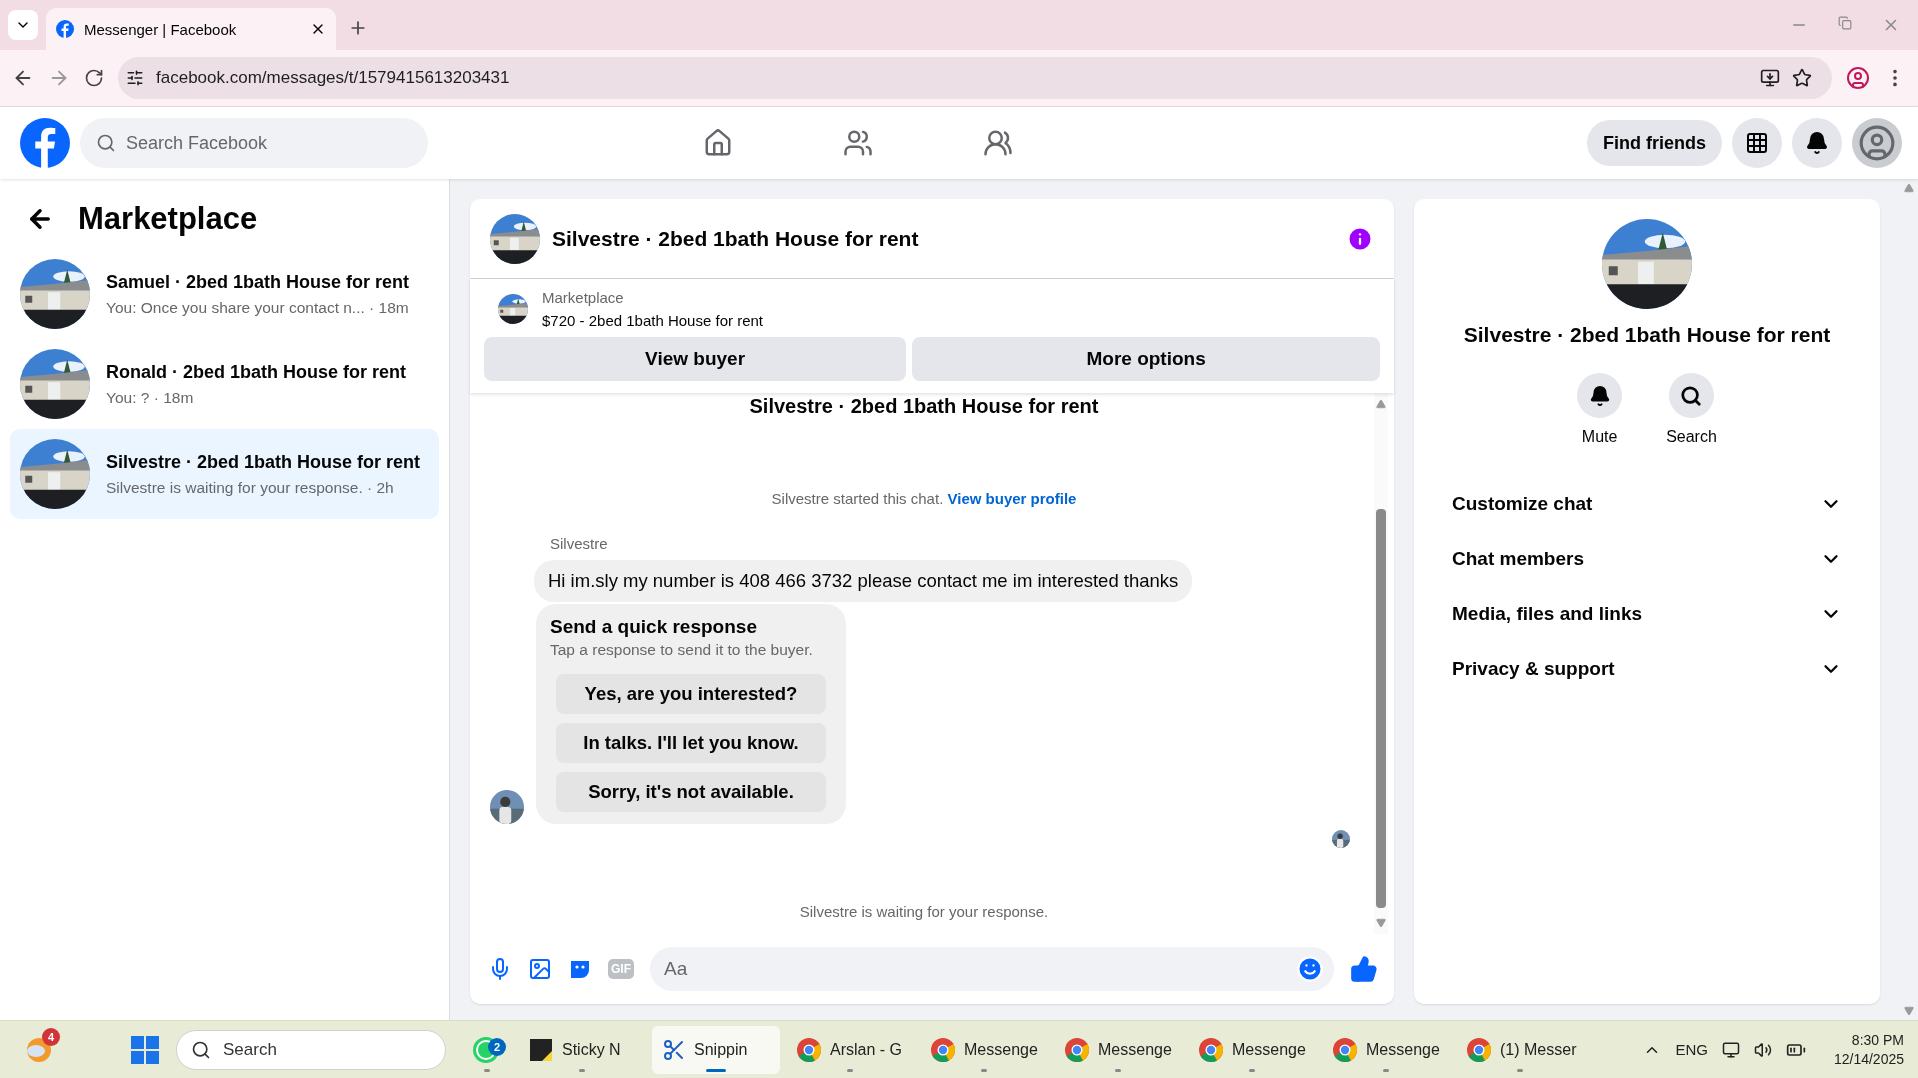 This screenshot has width=1918, height=1078. Describe the element at coordinates (736, 238) in the screenshot. I see `chat-title: Silvestre · 2bed 1bath House for rent` at that location.